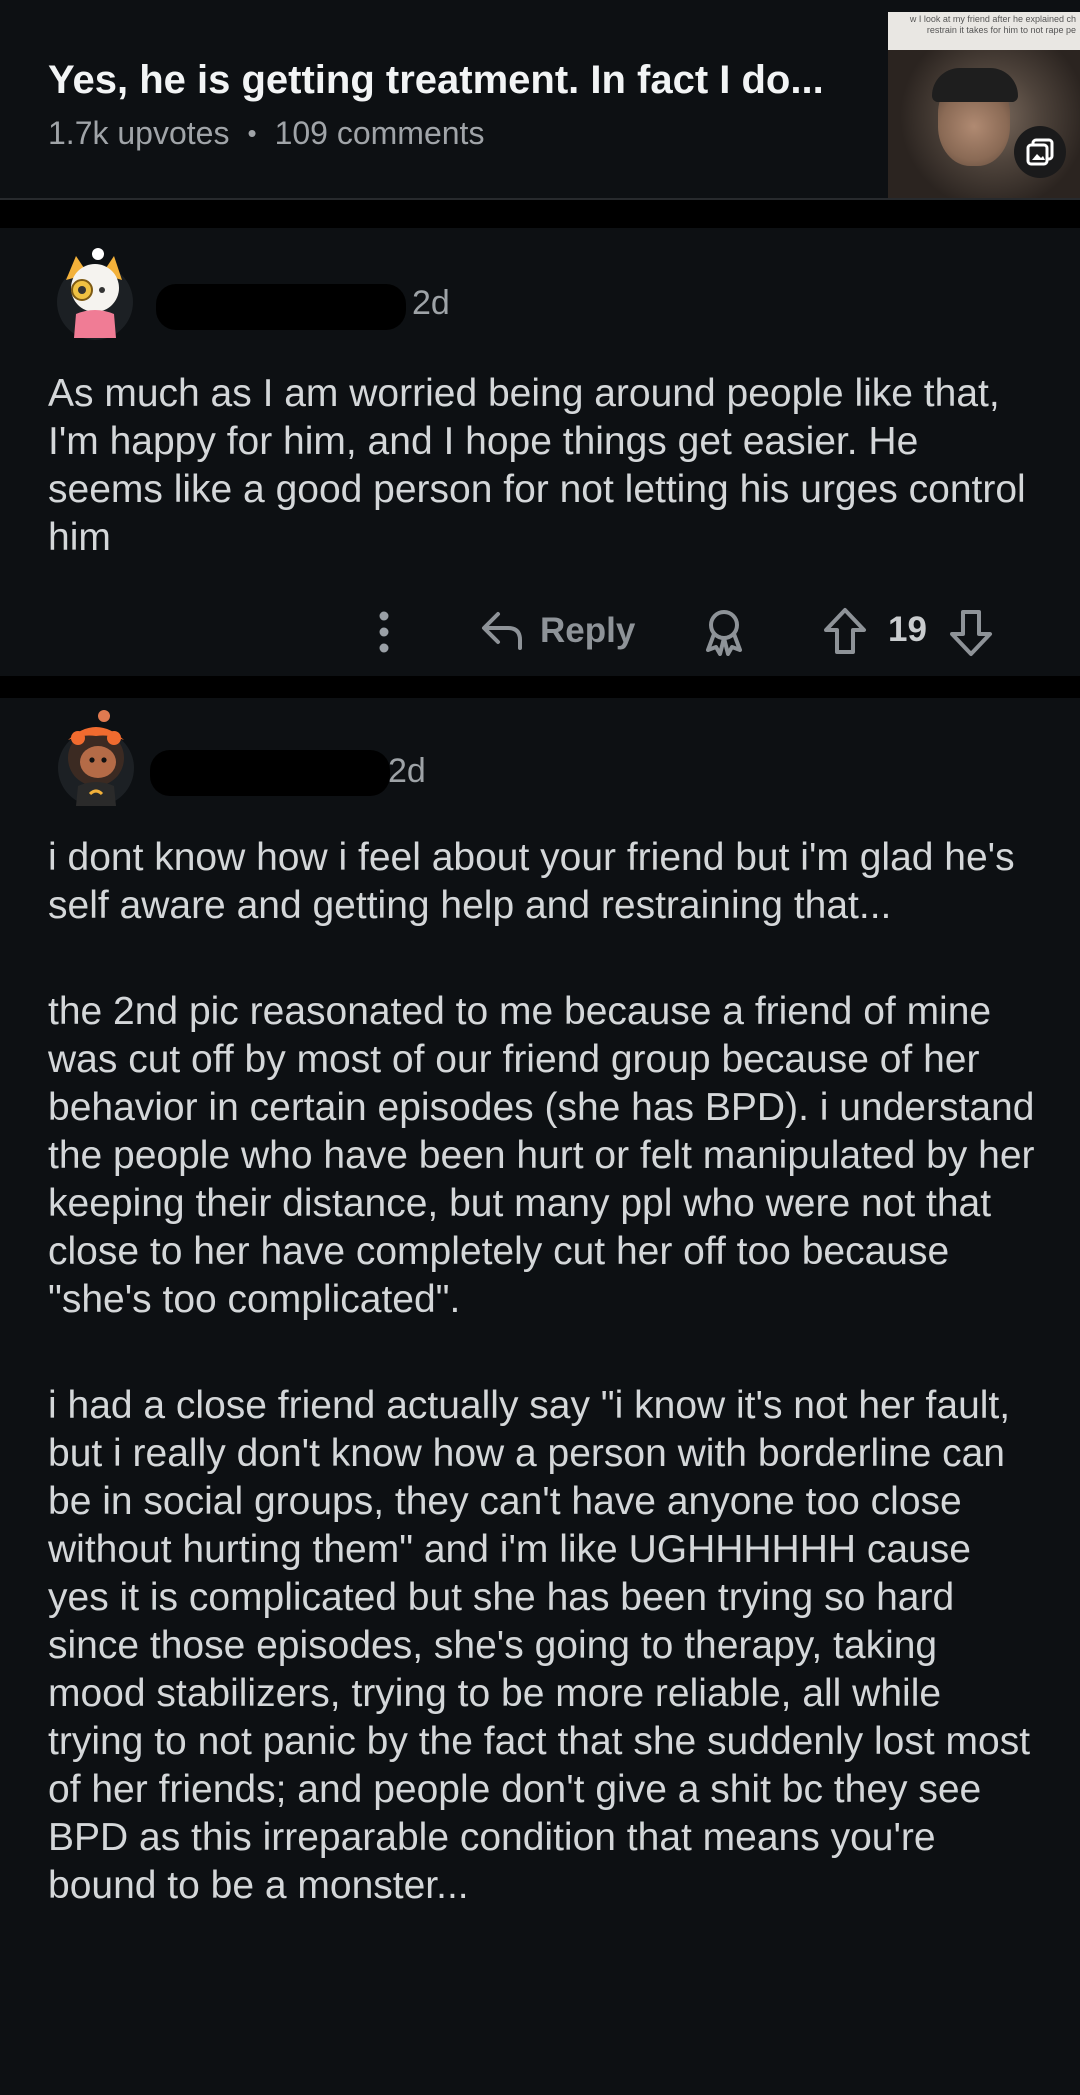  Describe the element at coordinates (540, 214) in the screenshot. I see `section-gap` at that location.